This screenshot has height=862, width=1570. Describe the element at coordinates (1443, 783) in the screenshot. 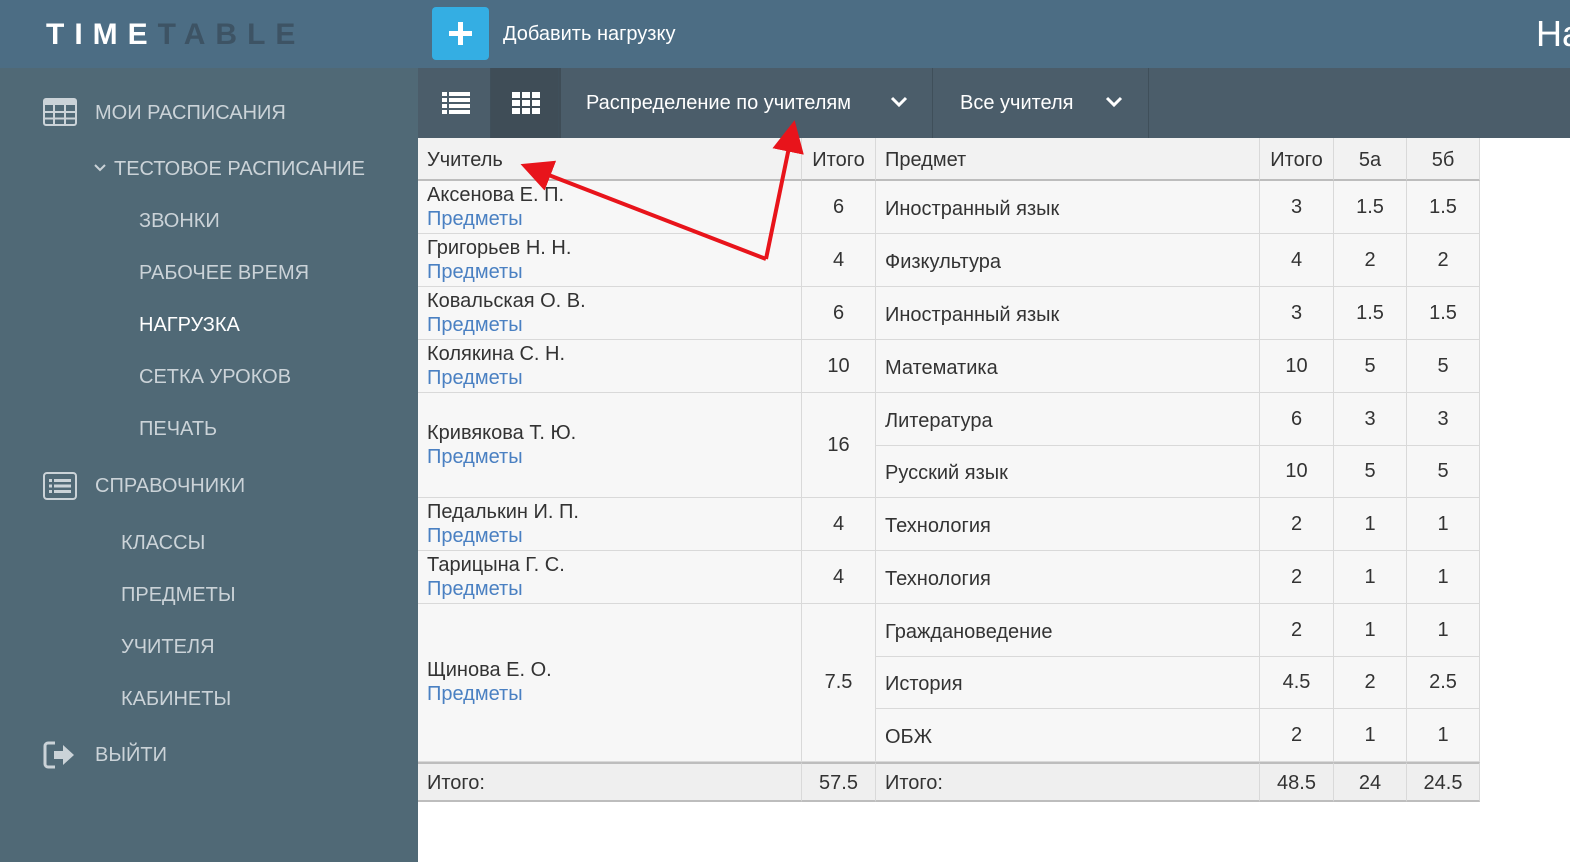

I see `footer-class-5b-total: 24.5` at that location.